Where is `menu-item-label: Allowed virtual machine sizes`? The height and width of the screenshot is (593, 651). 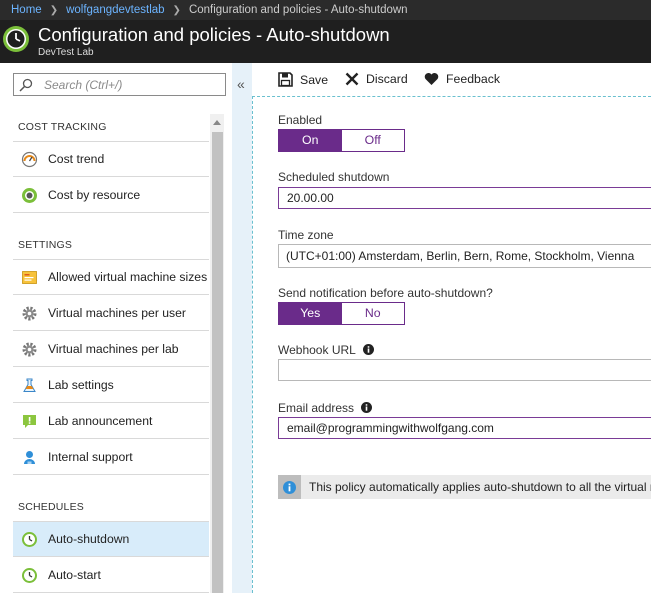
menu-item-label: Allowed virtual machine sizes is located at coordinates (128, 277).